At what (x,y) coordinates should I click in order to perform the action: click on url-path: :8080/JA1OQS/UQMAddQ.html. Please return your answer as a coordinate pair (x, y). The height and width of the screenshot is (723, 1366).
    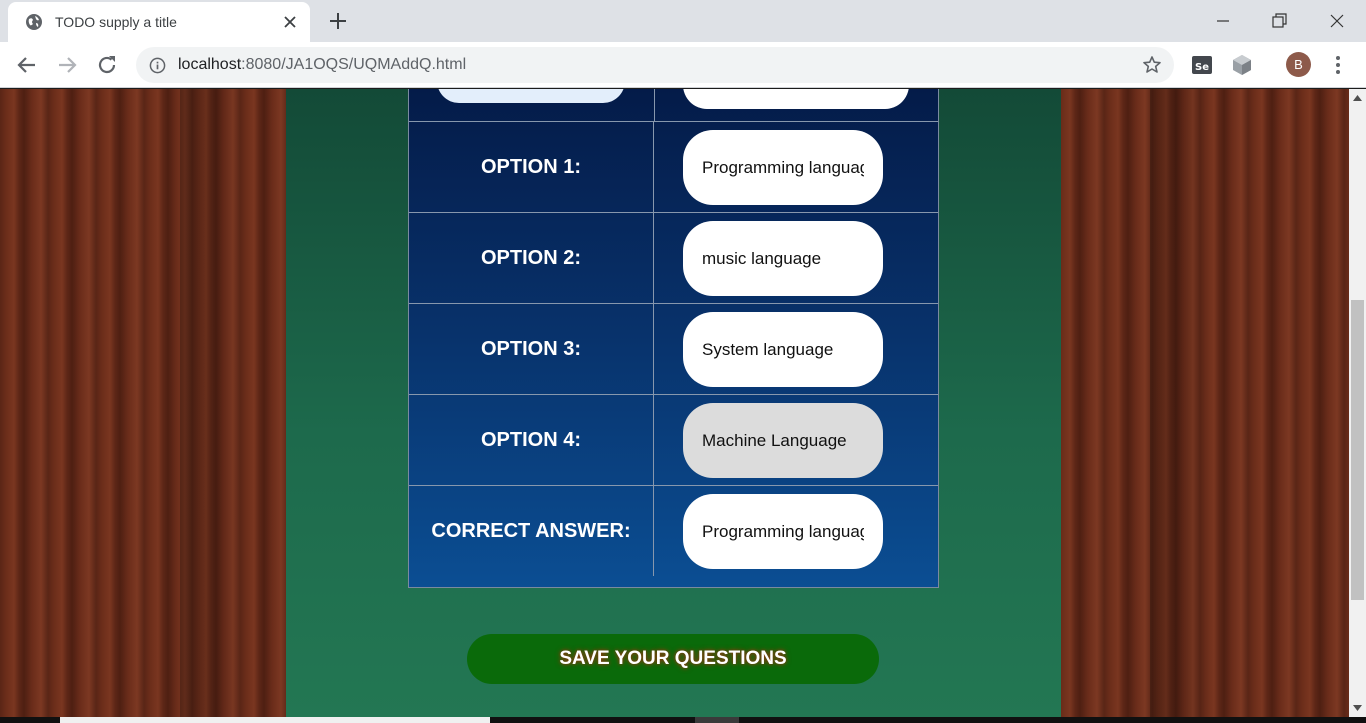
    Looking at the image, I should click on (354, 64).